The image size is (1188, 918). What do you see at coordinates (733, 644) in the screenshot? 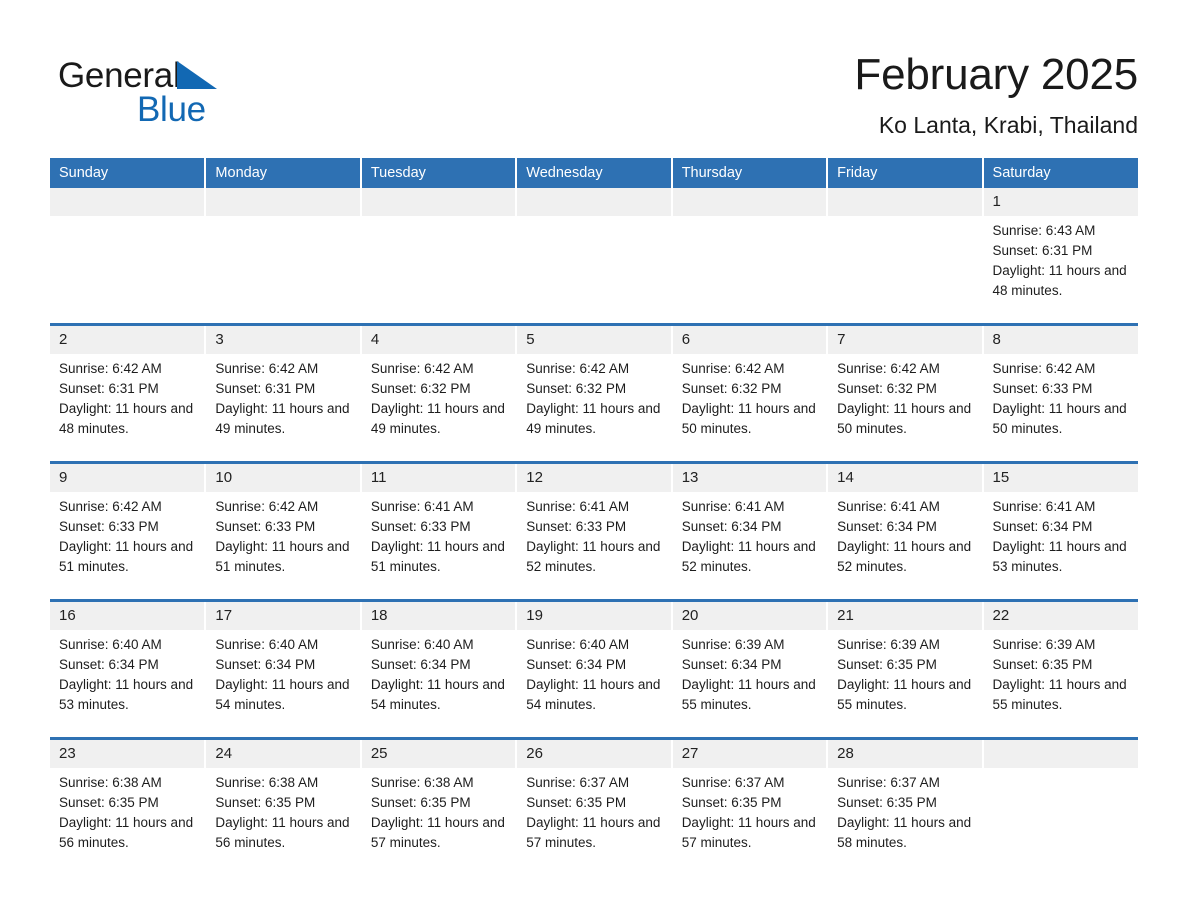
I see `sunrise-text: Sunrise: 6:39 AM` at bounding box center [733, 644].